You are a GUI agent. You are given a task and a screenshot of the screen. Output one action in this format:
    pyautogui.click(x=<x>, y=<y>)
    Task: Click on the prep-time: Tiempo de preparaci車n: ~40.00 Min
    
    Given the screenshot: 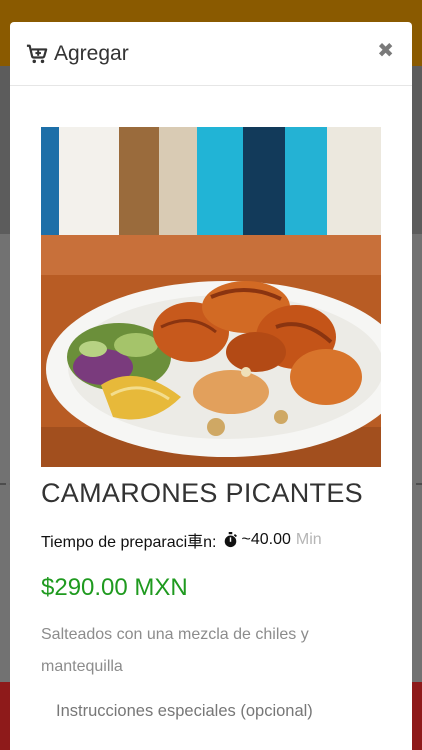 What is the action you would take?
    pyautogui.click(x=181, y=540)
    